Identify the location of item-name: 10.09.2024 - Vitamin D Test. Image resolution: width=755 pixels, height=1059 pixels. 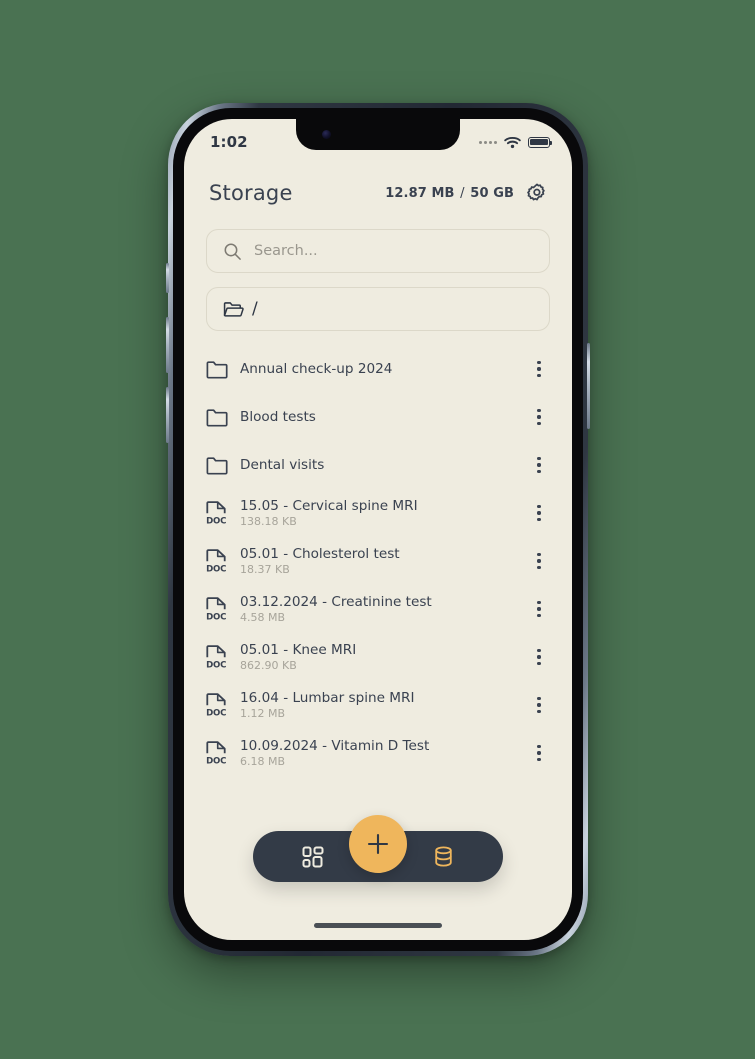
(335, 746).